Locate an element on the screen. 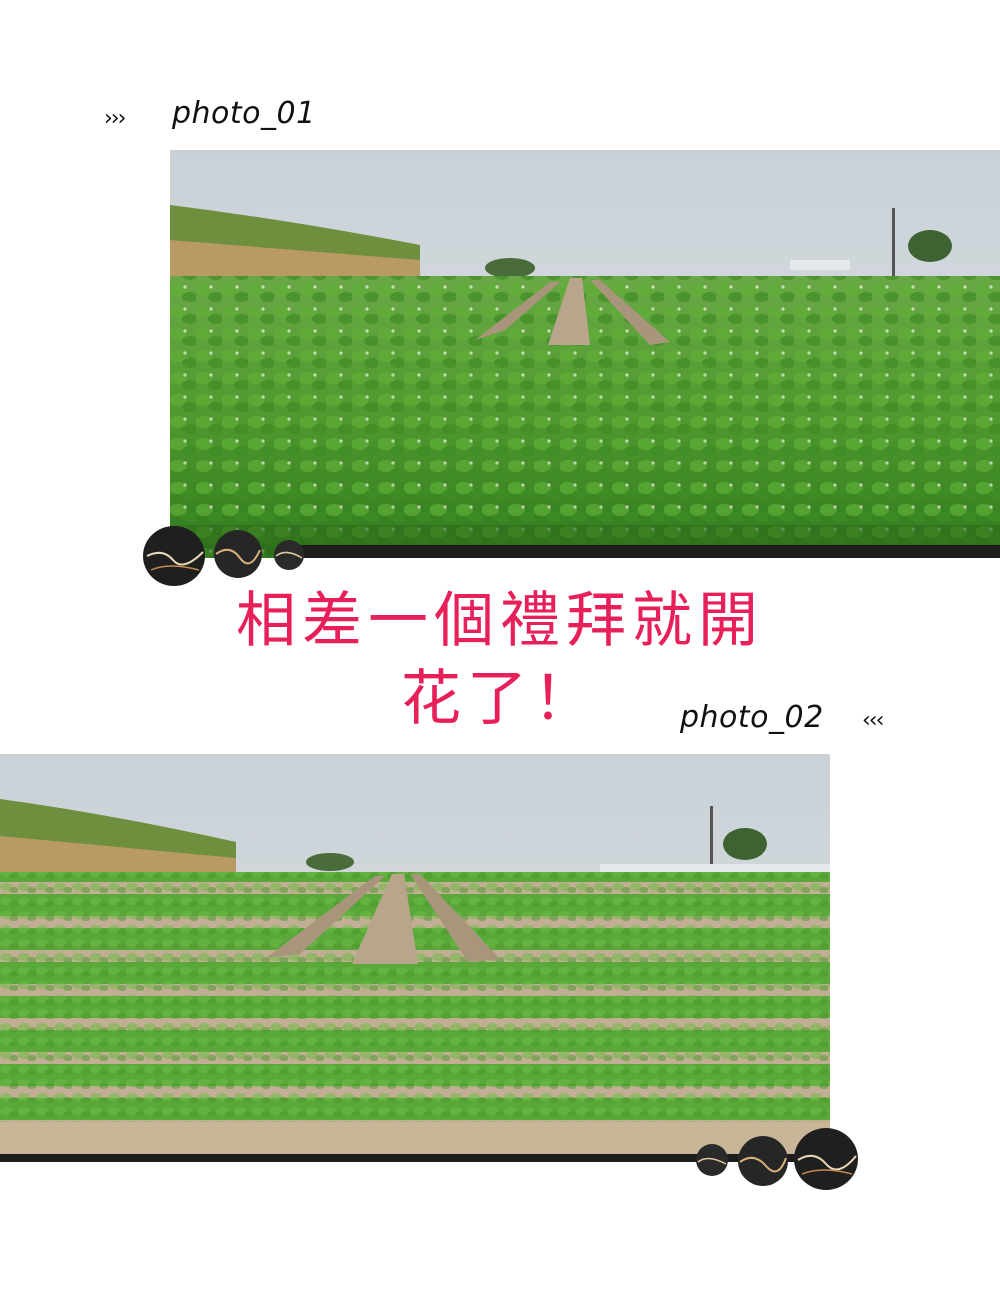 The width and height of the screenshot is (1000, 1308). caption-line-2: 花了！ is located at coordinates (500, 699).